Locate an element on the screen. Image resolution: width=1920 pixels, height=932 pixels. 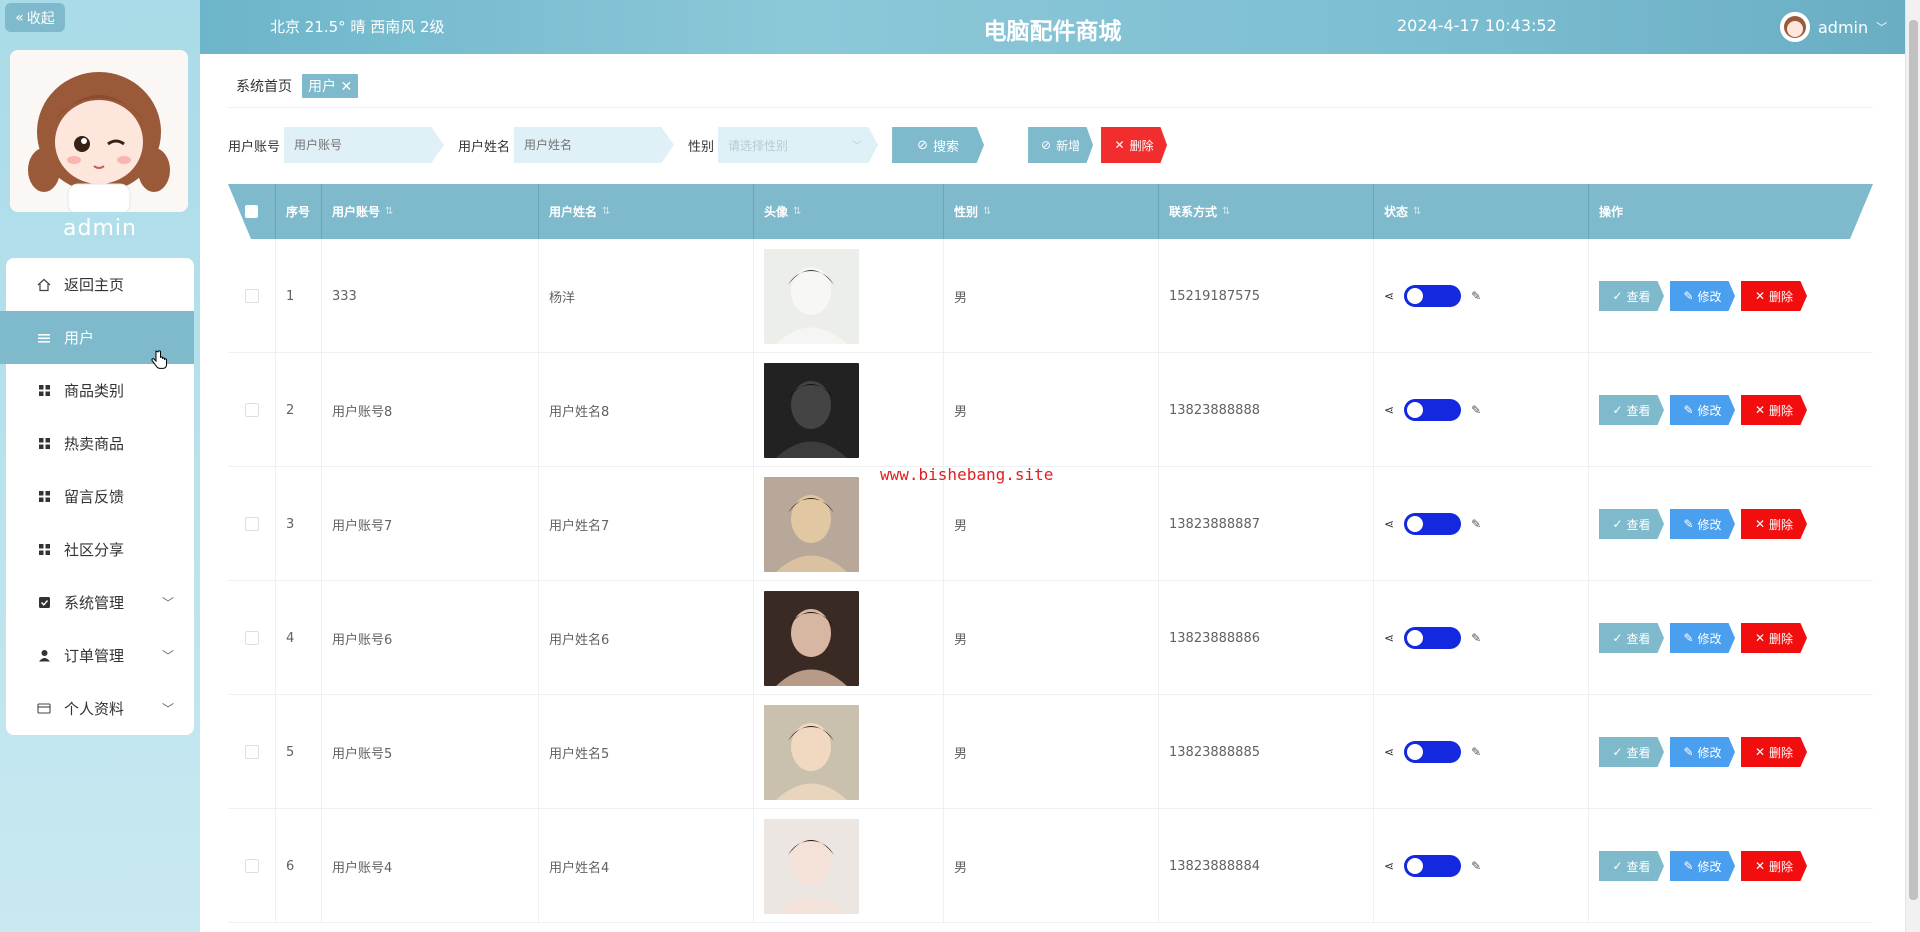
select-all-checkbox is located at coordinates (252, 211).